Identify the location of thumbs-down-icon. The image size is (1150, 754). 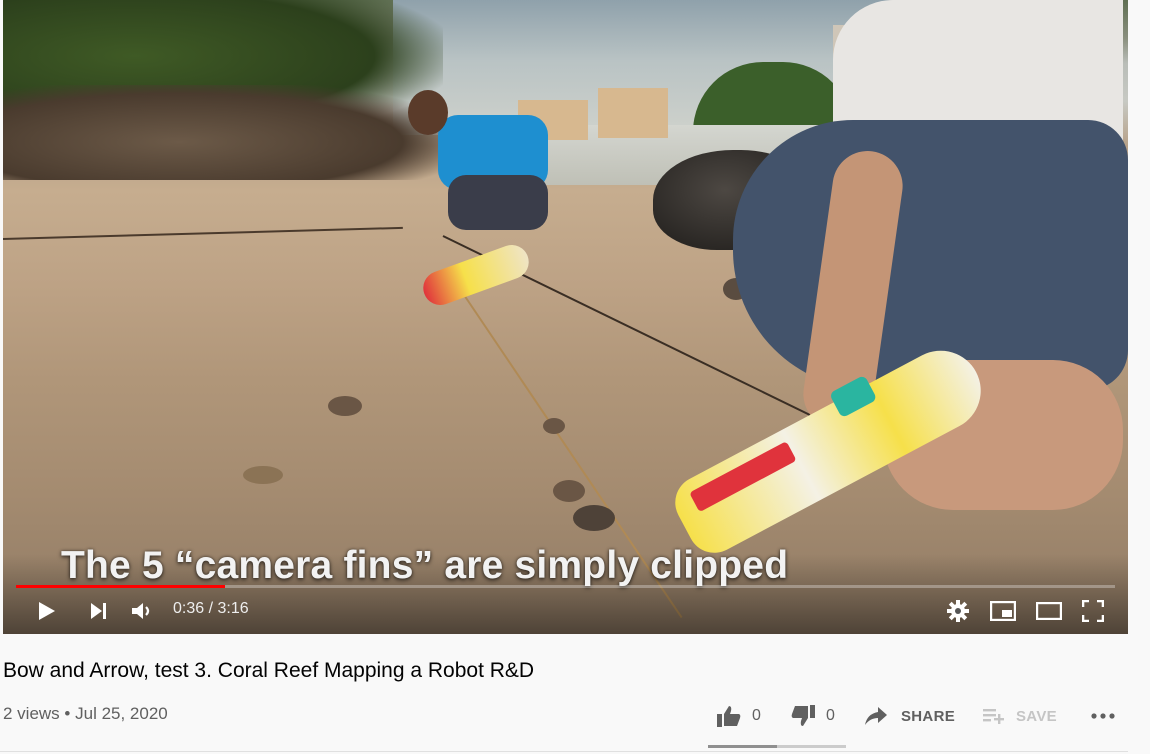
(803, 715).